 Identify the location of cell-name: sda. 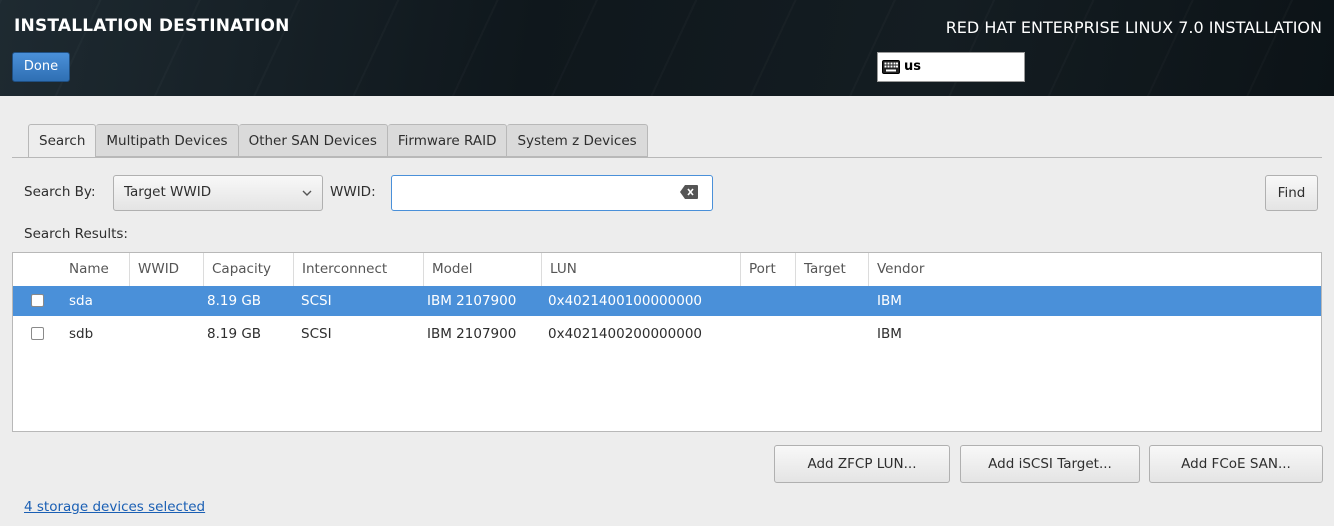
(81, 301).